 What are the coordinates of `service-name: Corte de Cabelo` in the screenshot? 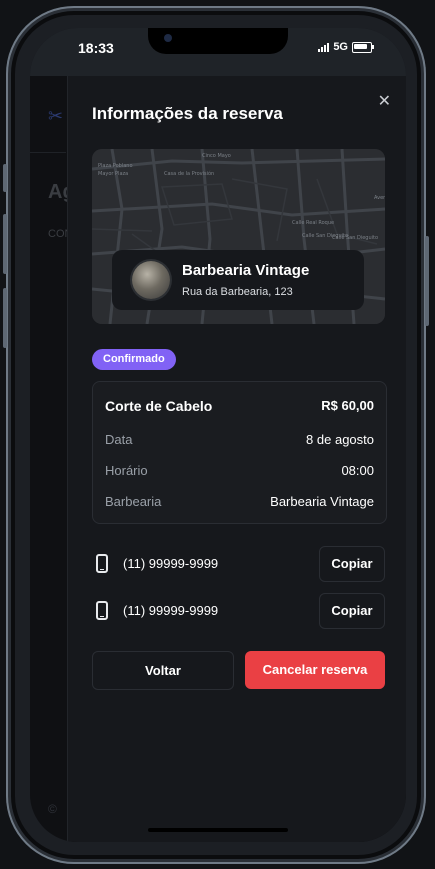 It's located at (159, 406).